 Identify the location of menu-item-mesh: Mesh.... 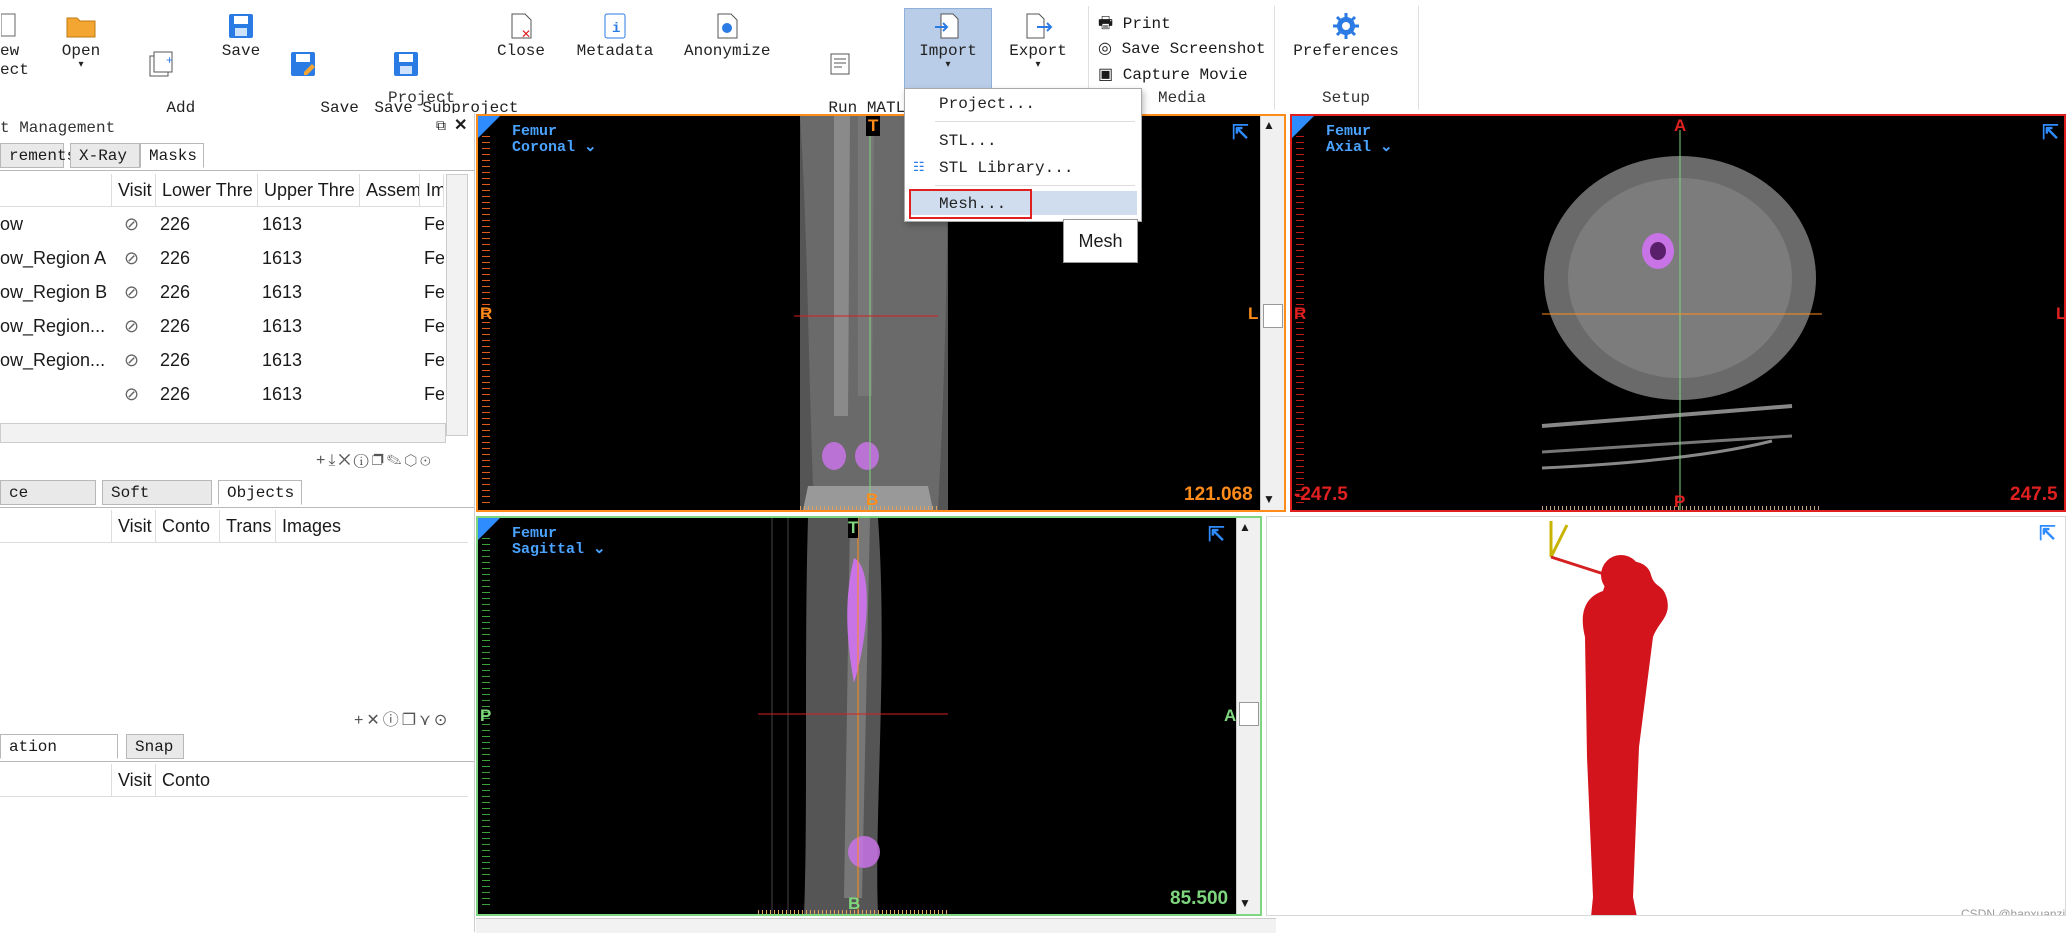
(972, 204).